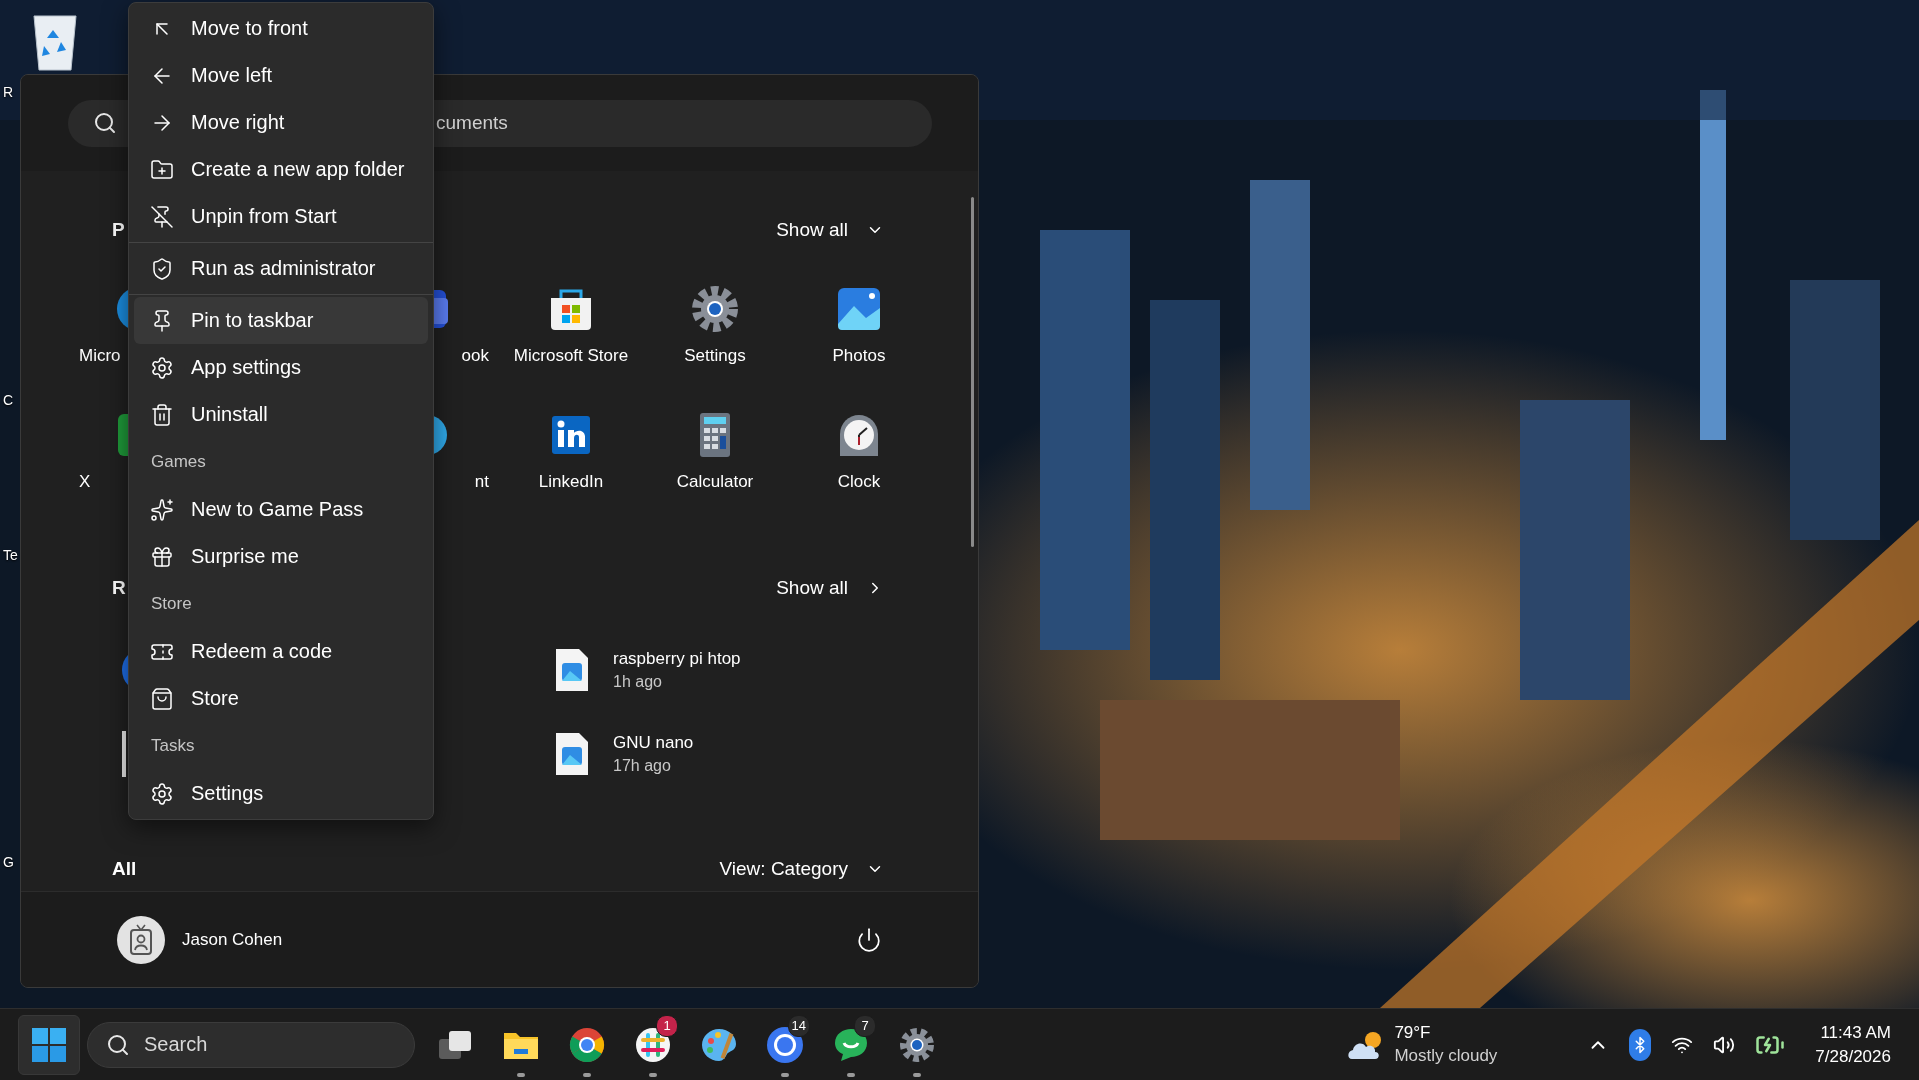  Describe the element at coordinates (162, 268) in the screenshot. I see `shield-icon` at that location.